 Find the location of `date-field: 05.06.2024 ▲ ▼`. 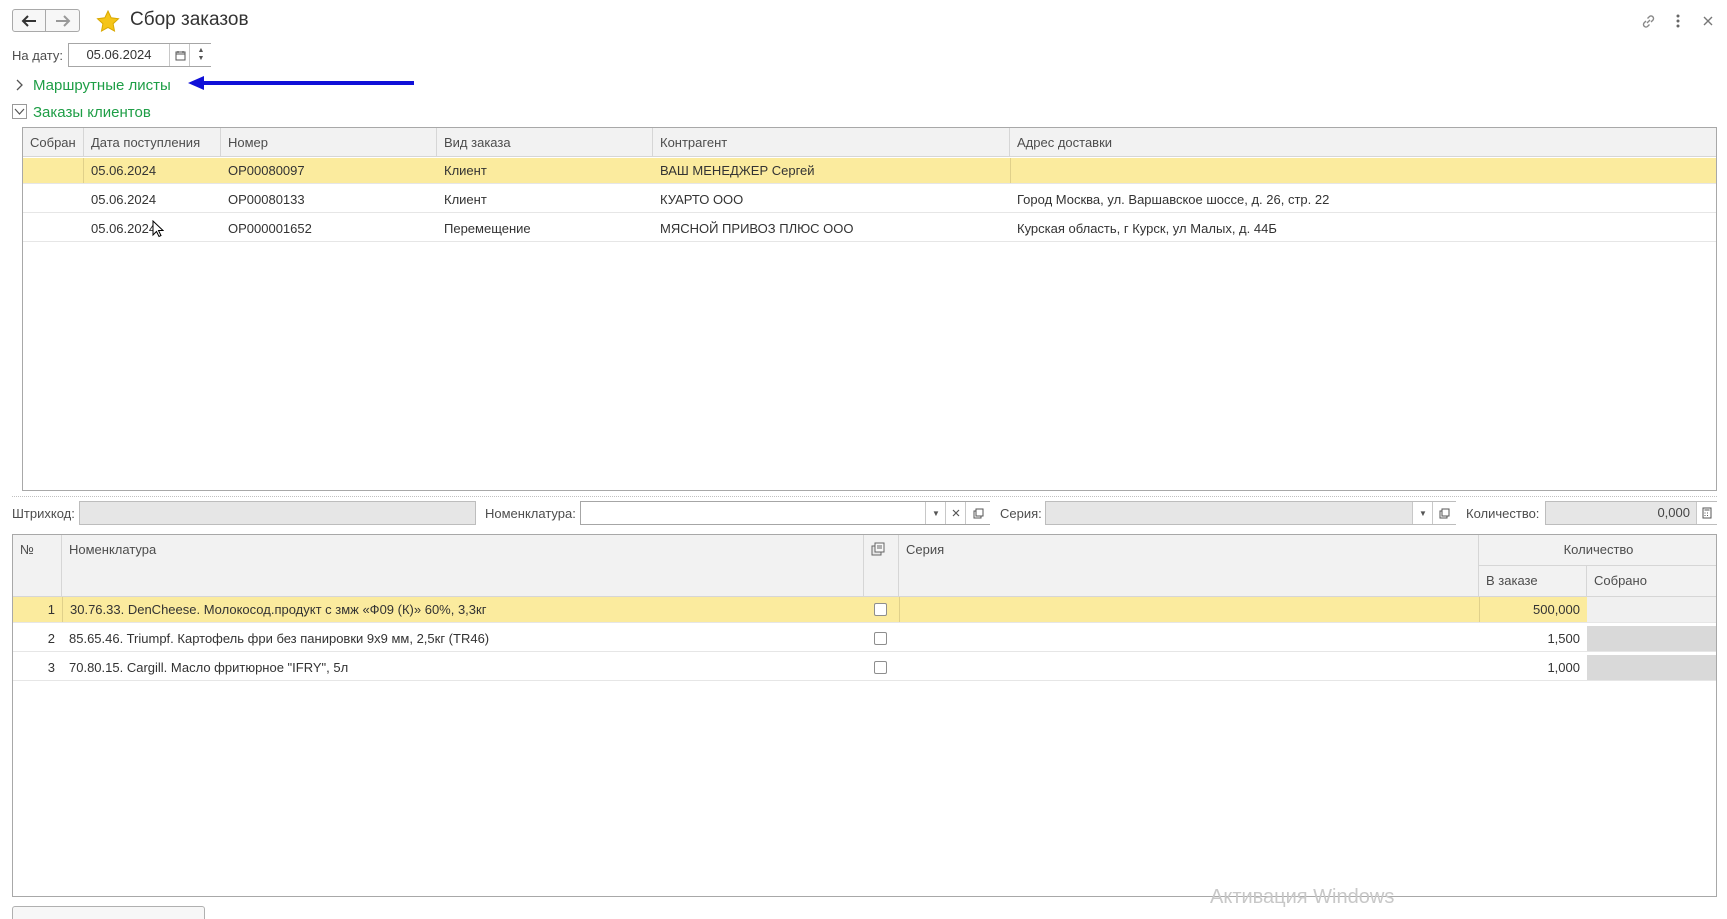

date-field: 05.06.2024 ▲ ▼ is located at coordinates (140, 55).